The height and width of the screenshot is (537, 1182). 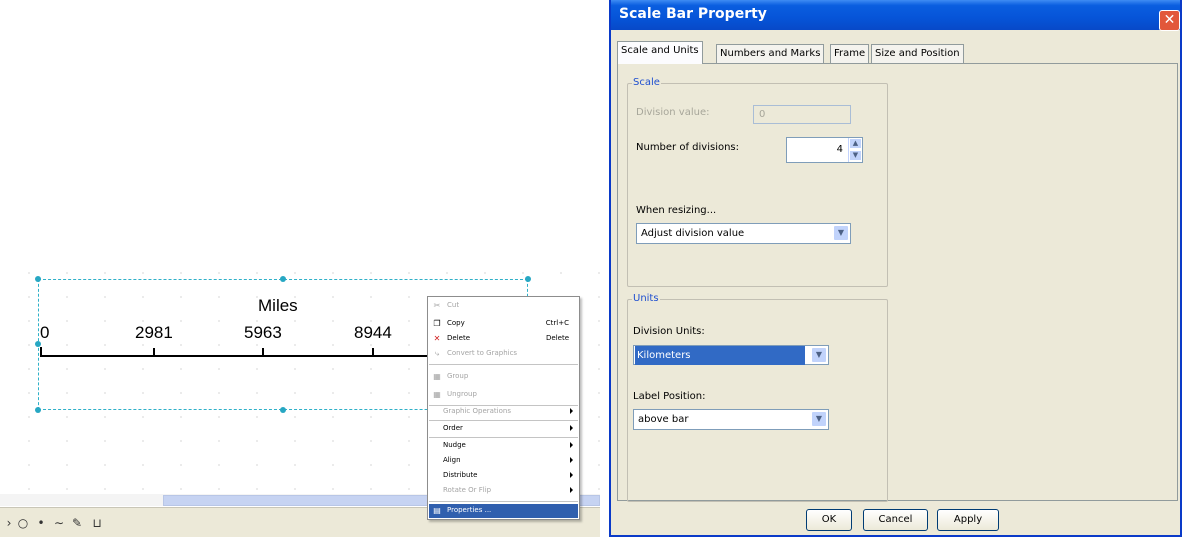 What do you see at coordinates (660, 52) in the screenshot?
I see `tab-scale-and-units: Scale and Units` at bounding box center [660, 52].